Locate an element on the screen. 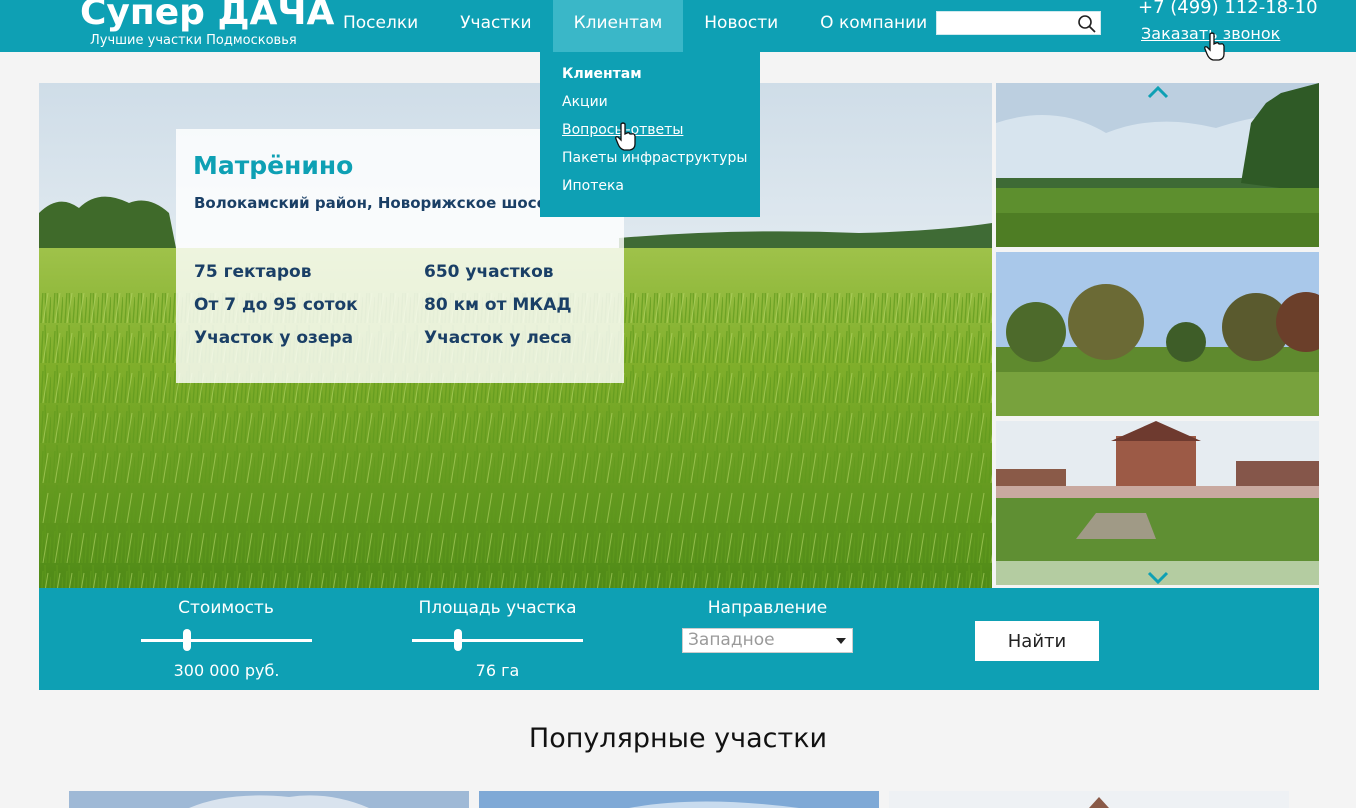  direction-selected-value: Западное is located at coordinates (731, 640).